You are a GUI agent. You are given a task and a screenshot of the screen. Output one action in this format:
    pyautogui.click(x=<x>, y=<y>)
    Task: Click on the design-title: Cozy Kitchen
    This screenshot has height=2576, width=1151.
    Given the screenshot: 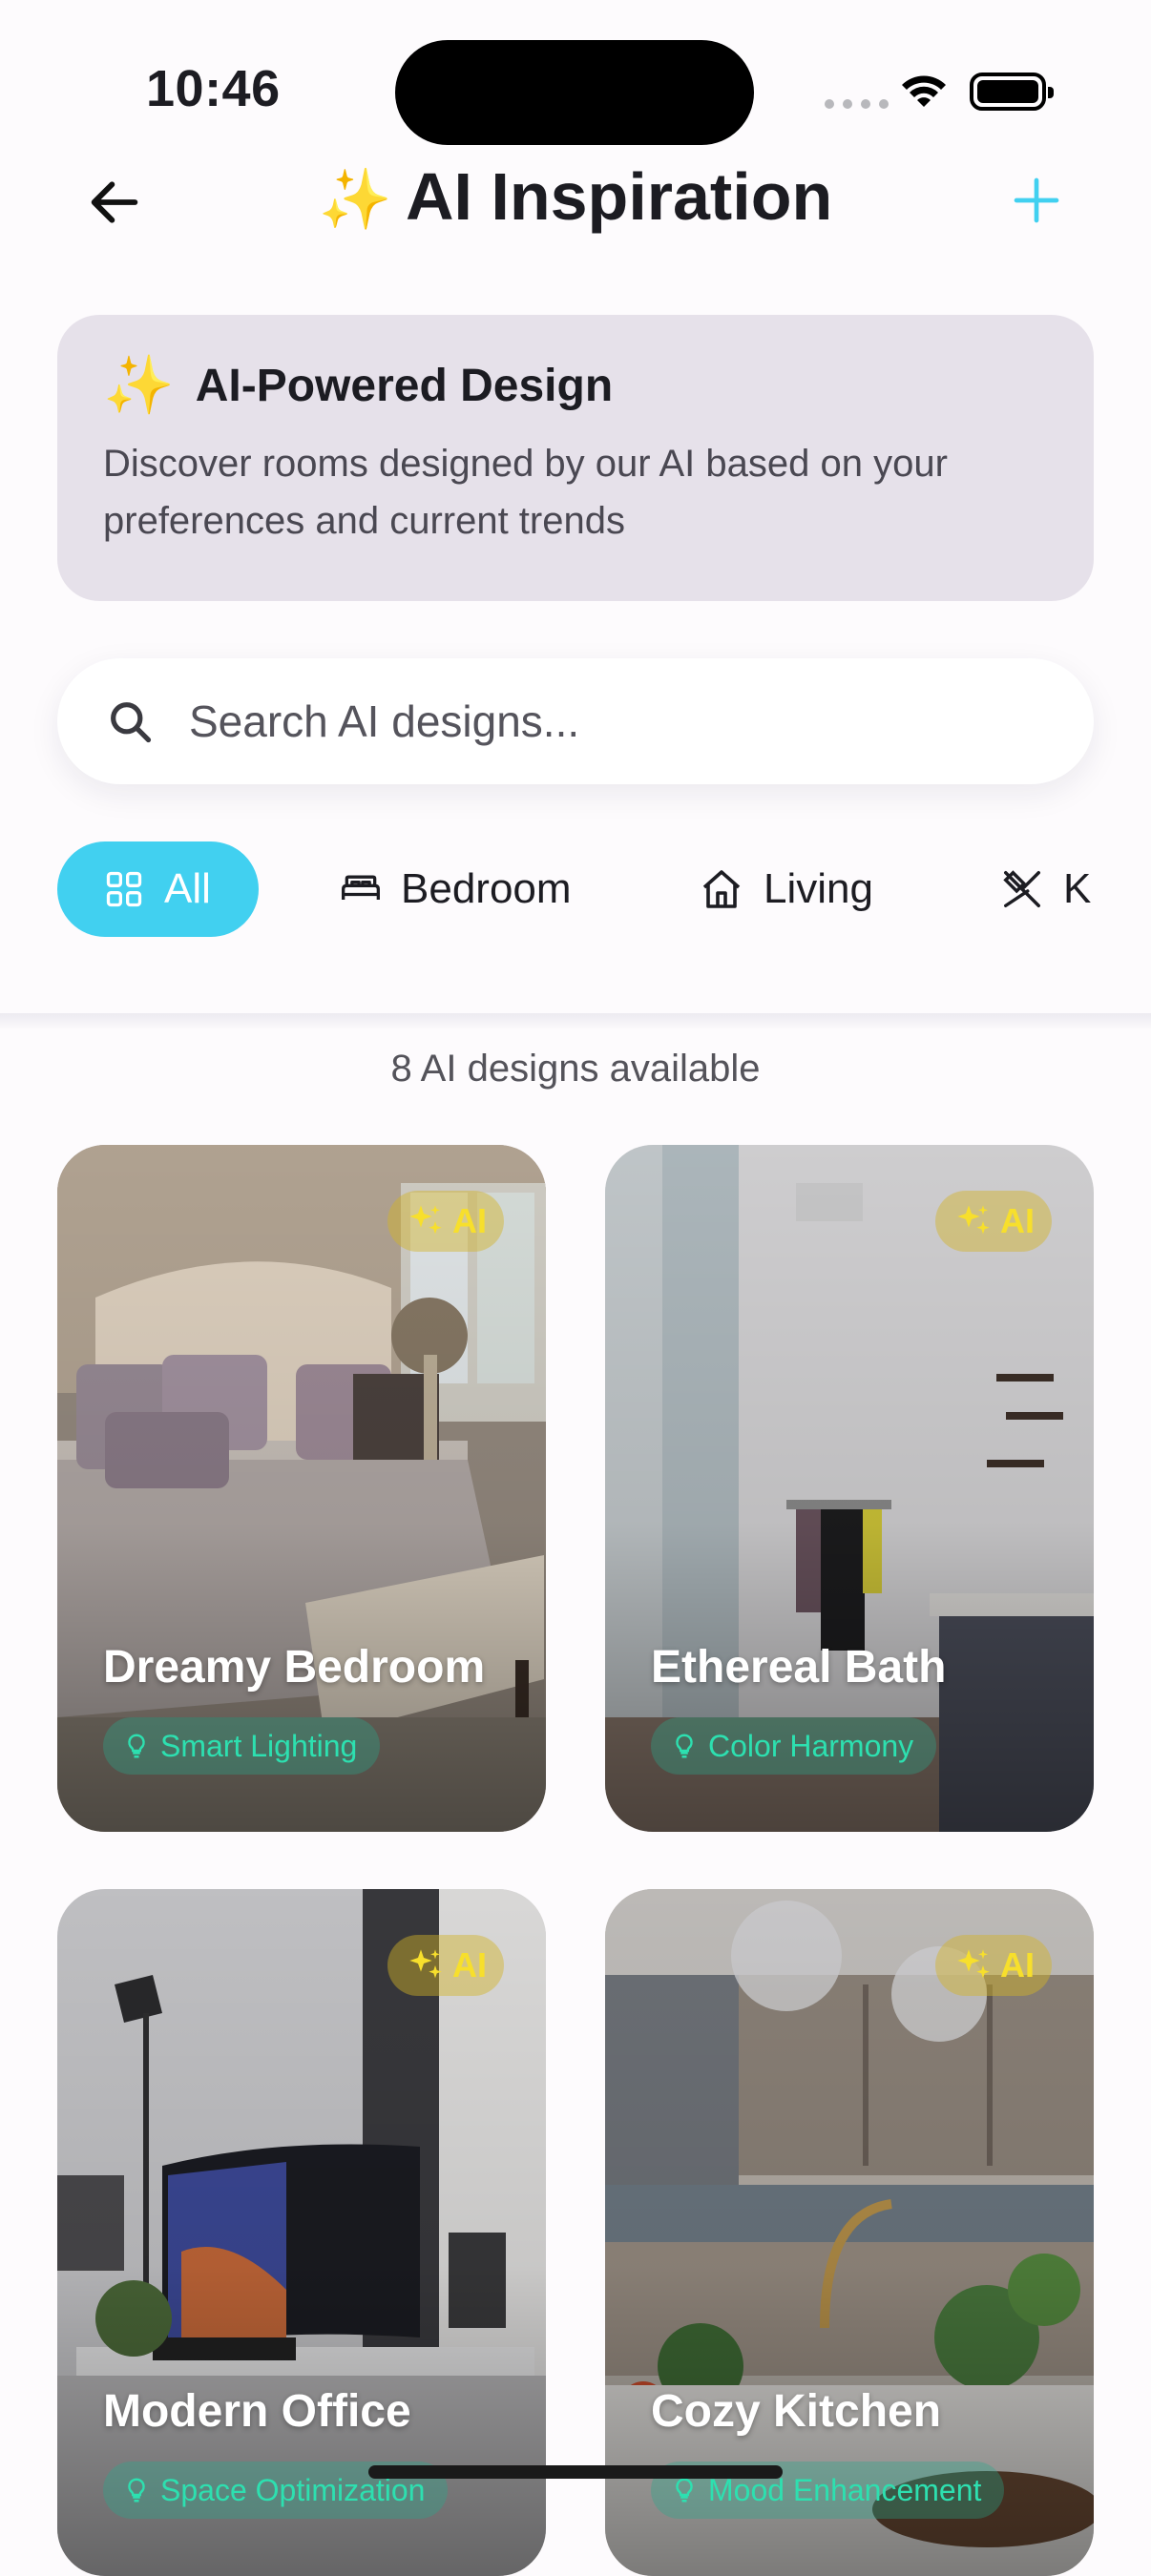 What is the action you would take?
    pyautogui.click(x=796, y=2411)
    